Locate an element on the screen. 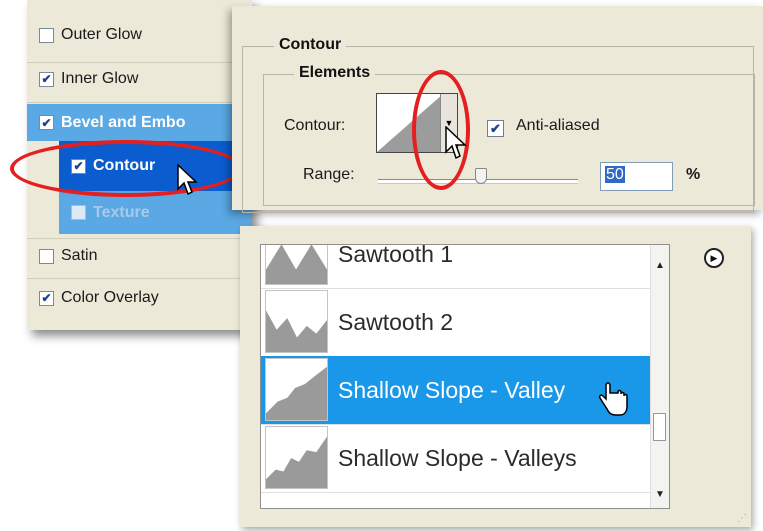 This screenshot has height=531, width=763. color-overlay-checkbox: ✔ is located at coordinates (46, 298).